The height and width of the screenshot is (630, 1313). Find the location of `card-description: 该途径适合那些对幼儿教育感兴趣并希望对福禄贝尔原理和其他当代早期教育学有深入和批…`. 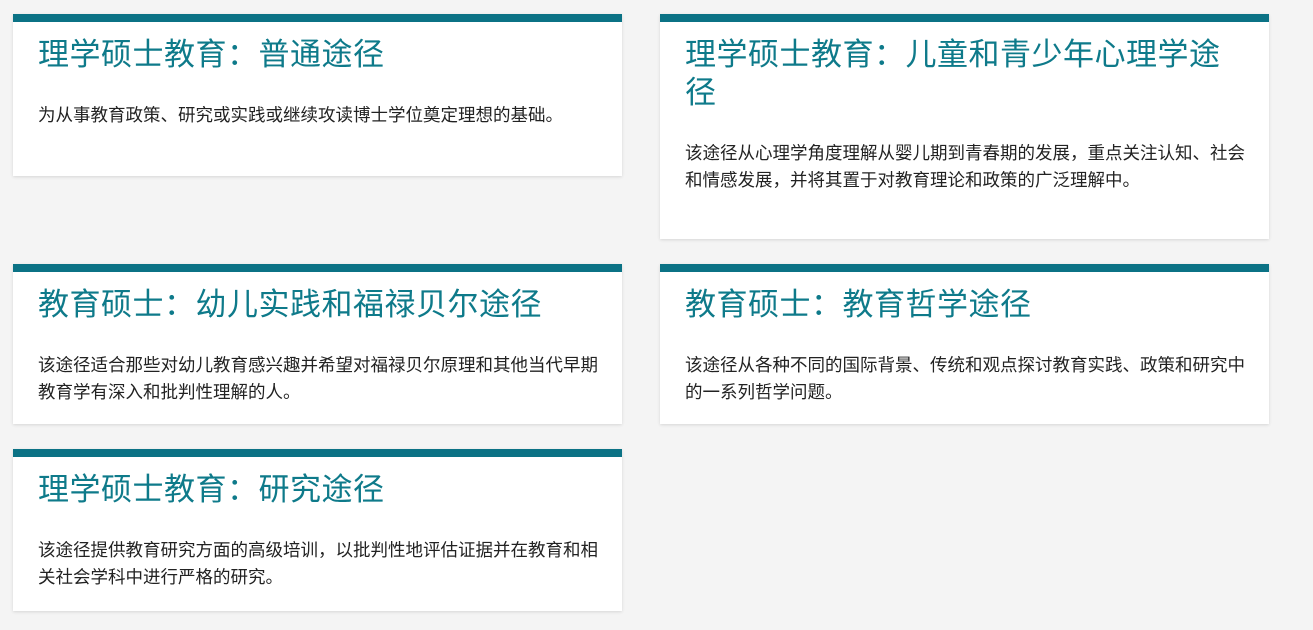

card-description: 该途径适合那些对幼儿教育感兴趣并希望对福禄贝尔原理和其他当代早期教育学有深入和批… is located at coordinates (318, 379).